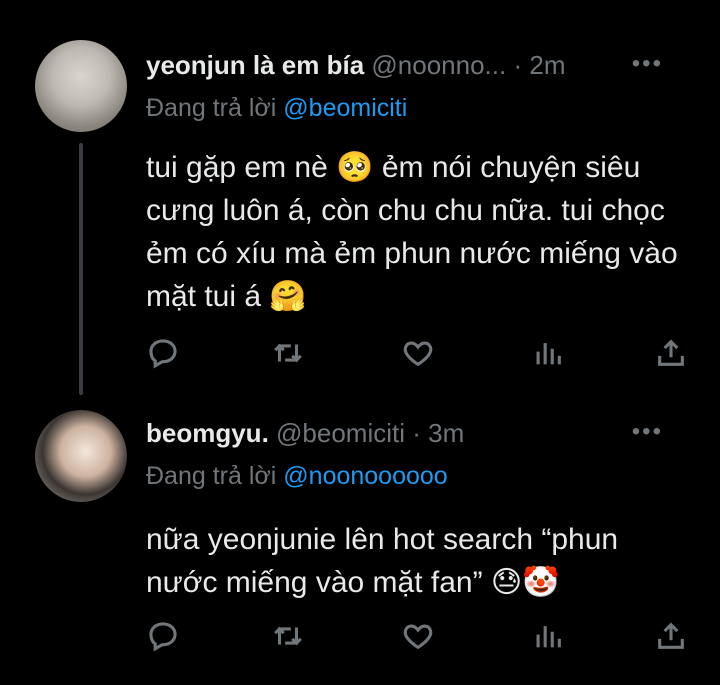 Image resolution: width=720 pixels, height=685 pixels. What do you see at coordinates (255, 65) in the screenshot?
I see `display-name: yeonjun là em bía` at bounding box center [255, 65].